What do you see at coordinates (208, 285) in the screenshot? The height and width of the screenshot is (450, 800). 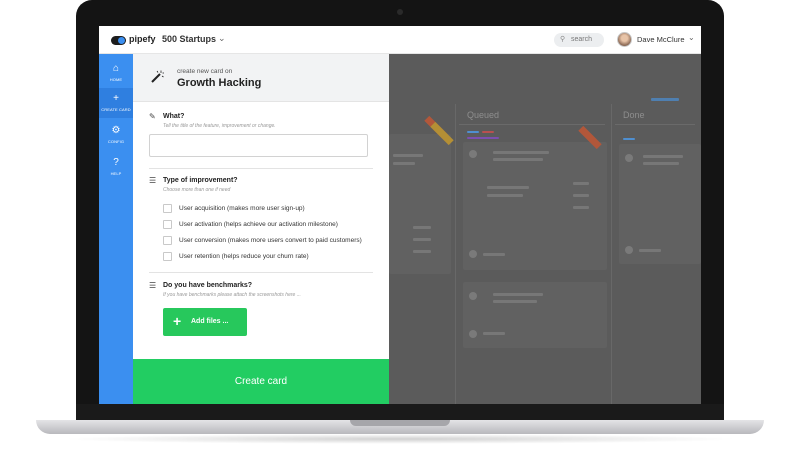 I see `benchmarks-label: Do you have benchmarks?` at bounding box center [208, 285].